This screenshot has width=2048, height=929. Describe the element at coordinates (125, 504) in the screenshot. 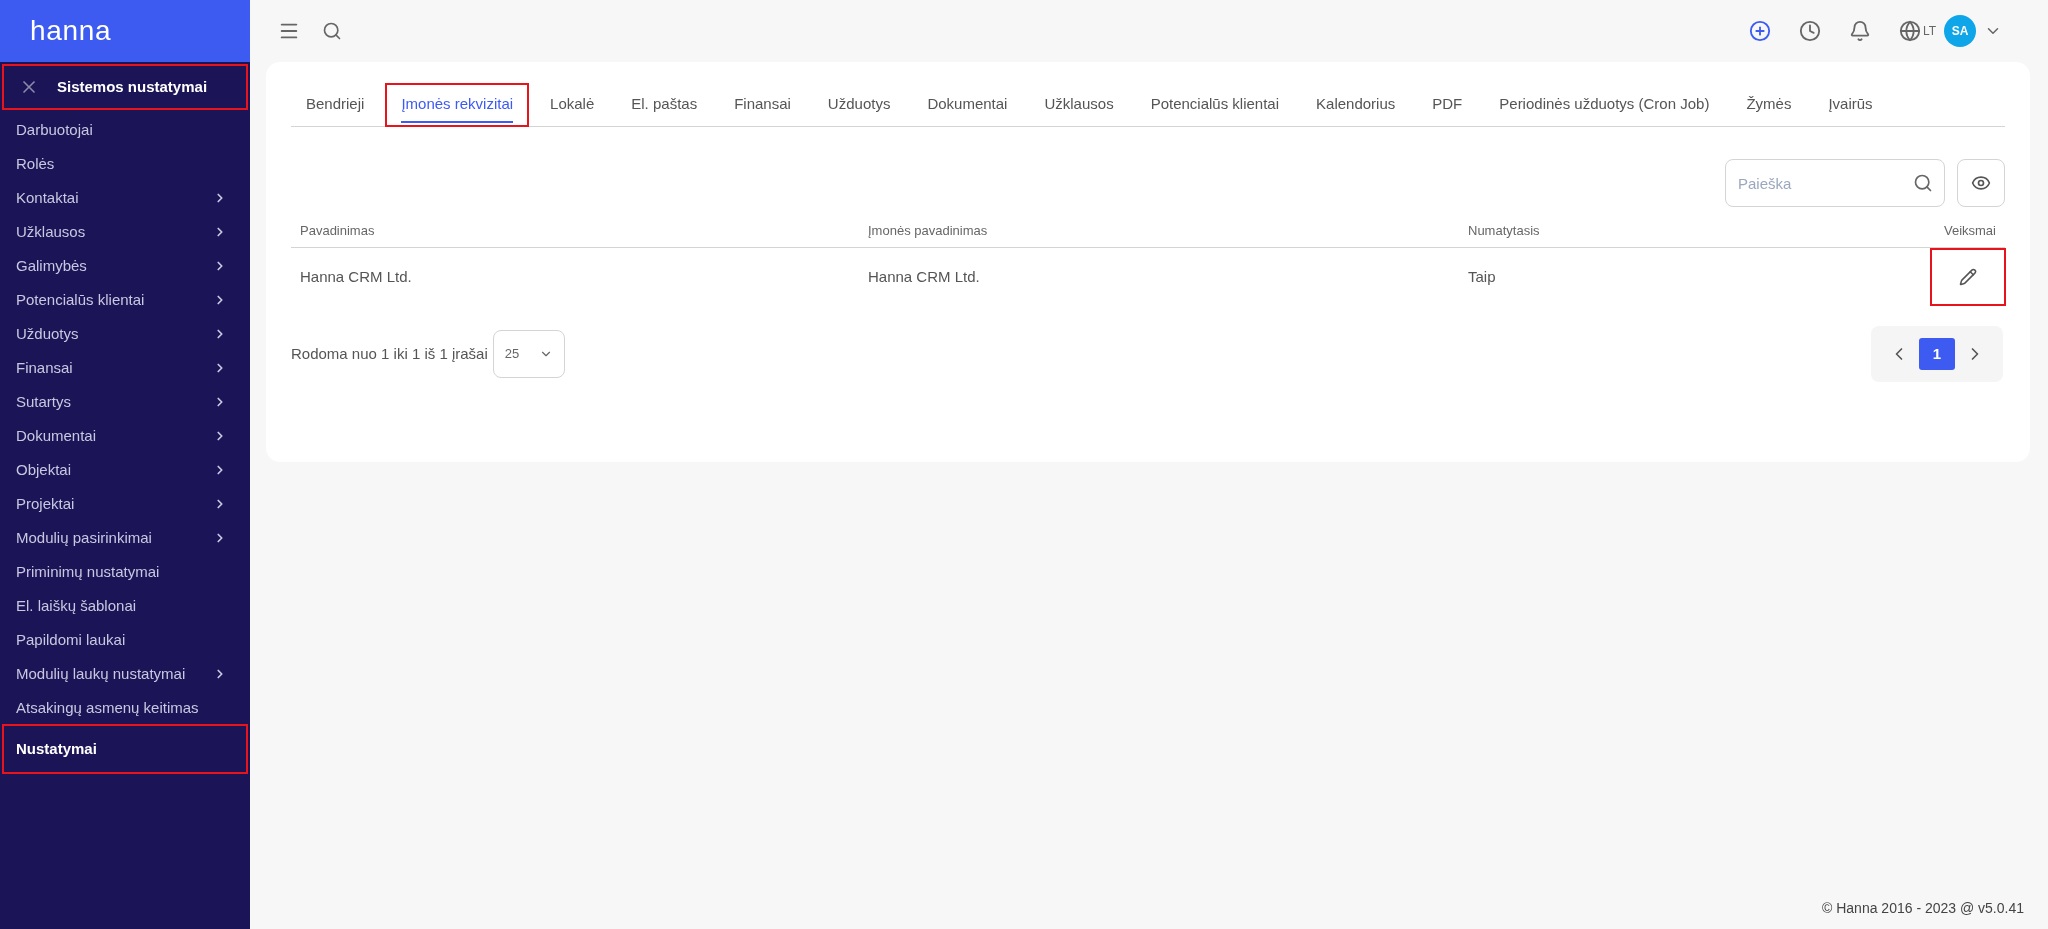

I see `sidebar-item: Projektai` at that location.